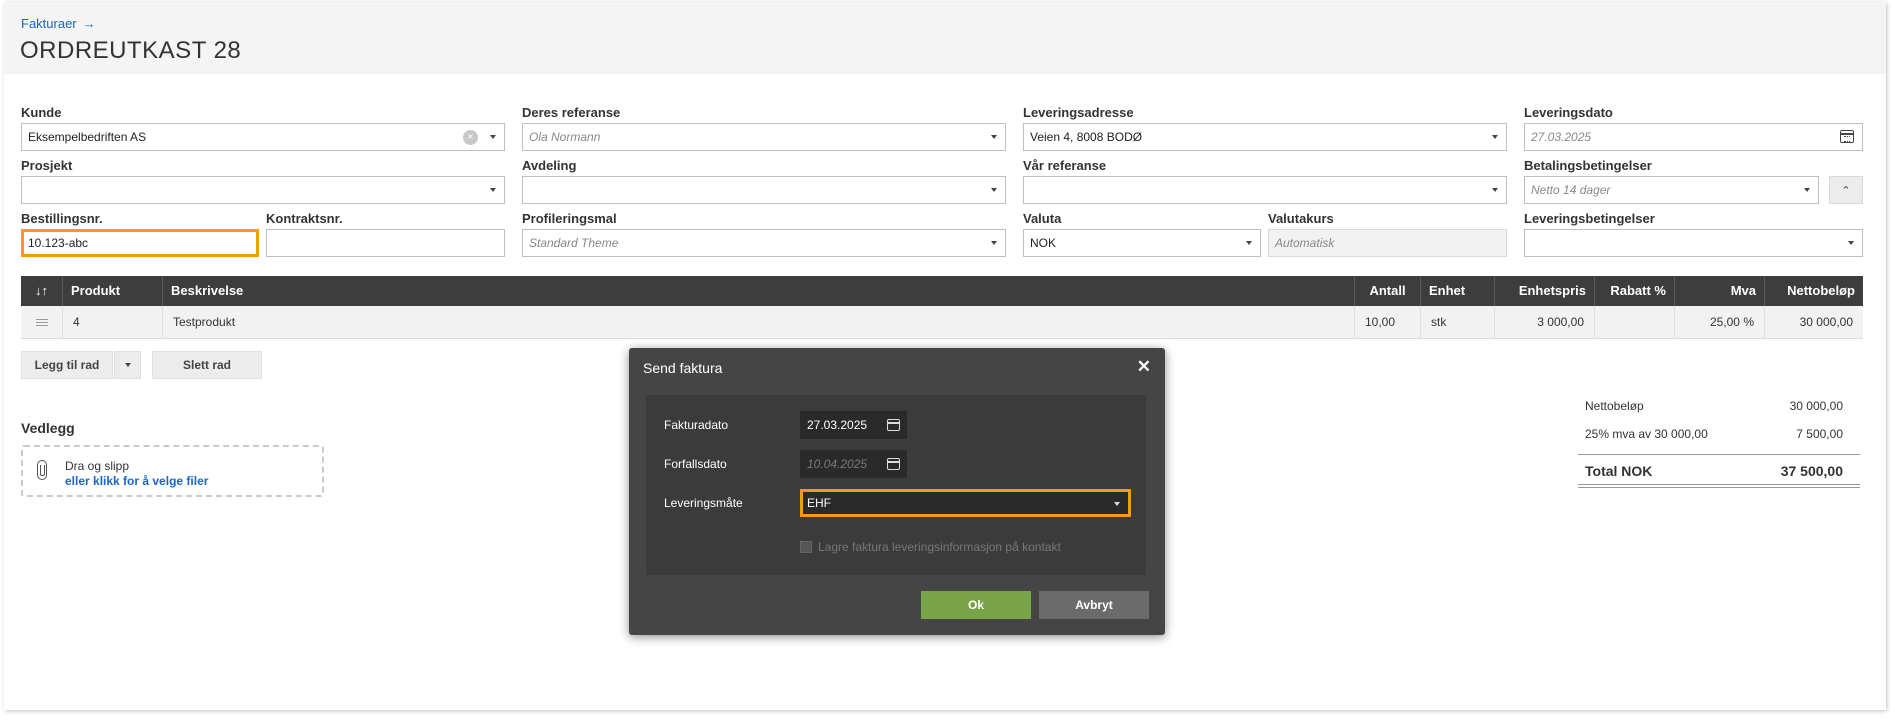 The height and width of the screenshot is (724, 1895). What do you see at coordinates (1819, 434) in the screenshot?
I see `mva-value: 7 500,00` at bounding box center [1819, 434].